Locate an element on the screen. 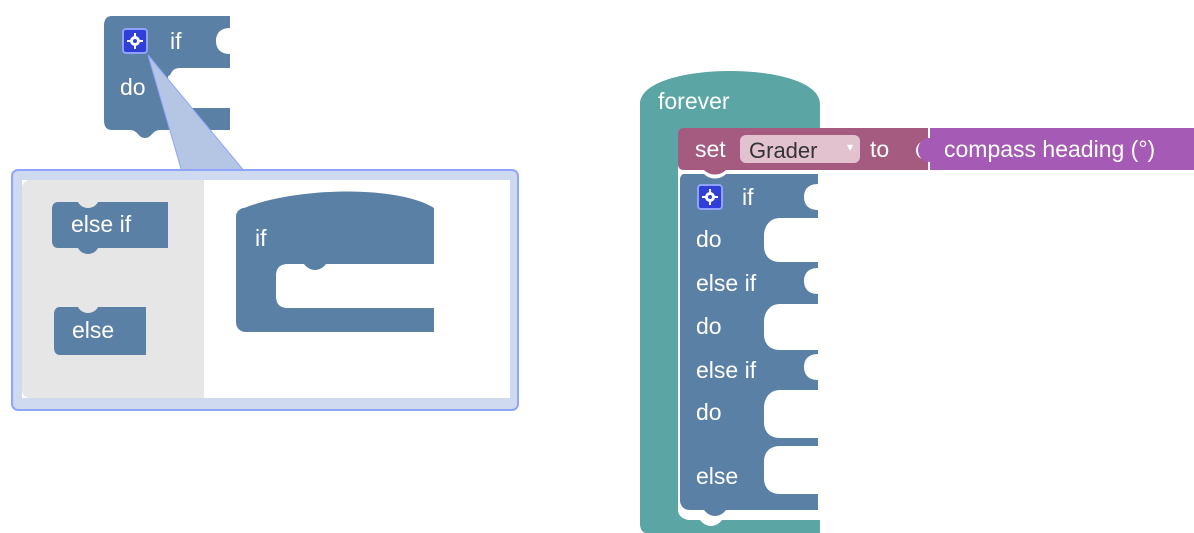  to-label: to is located at coordinates (880, 149).